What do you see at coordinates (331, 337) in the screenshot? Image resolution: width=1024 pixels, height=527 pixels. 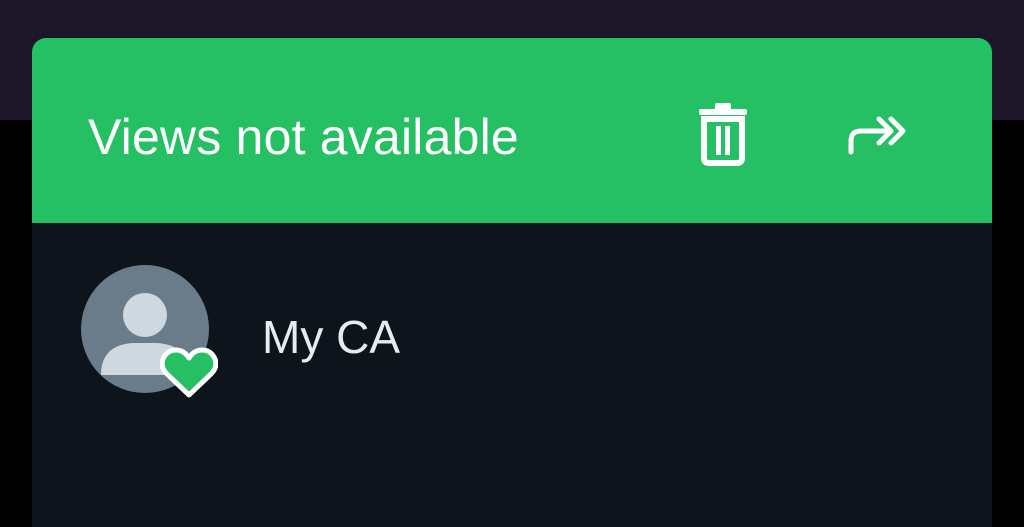 I see `contact-name: My CA` at bounding box center [331, 337].